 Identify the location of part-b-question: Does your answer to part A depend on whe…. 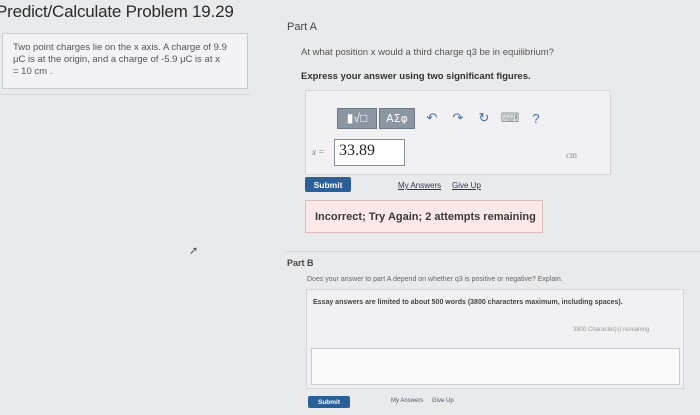
(435, 279).